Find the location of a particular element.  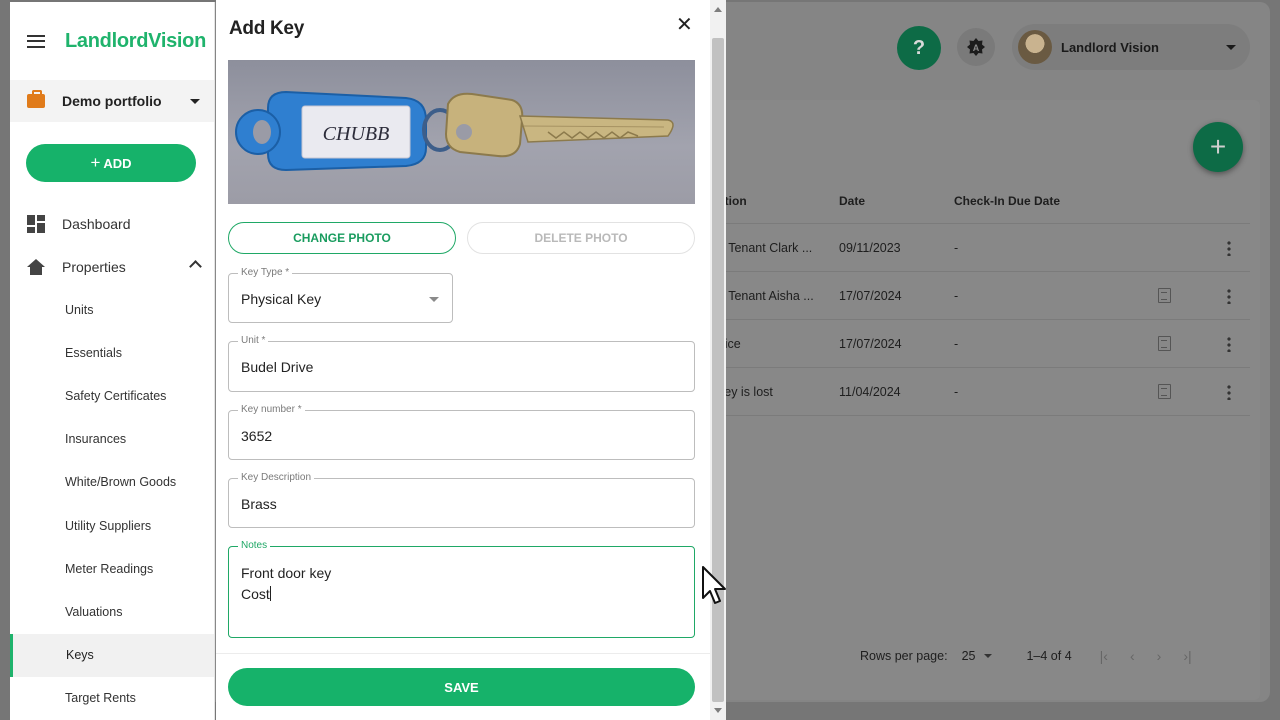

chevron-up-icon is located at coordinates (195, 266).